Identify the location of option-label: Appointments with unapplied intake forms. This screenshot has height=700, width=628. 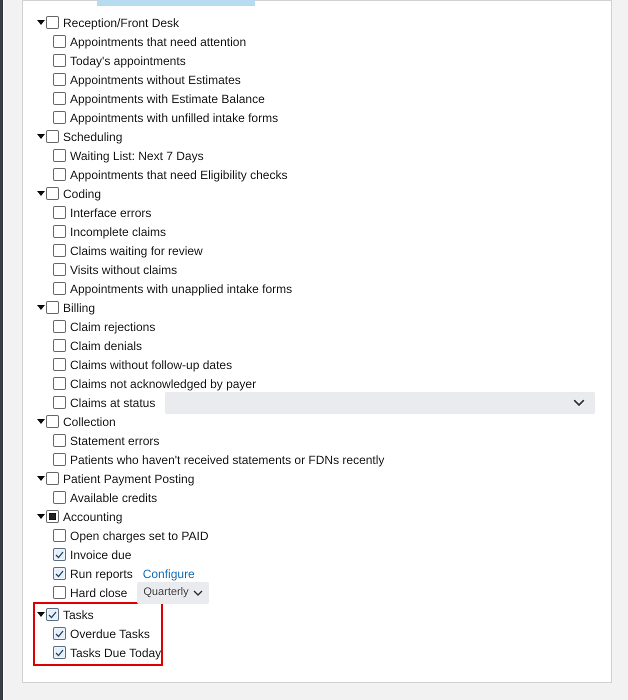
(181, 289).